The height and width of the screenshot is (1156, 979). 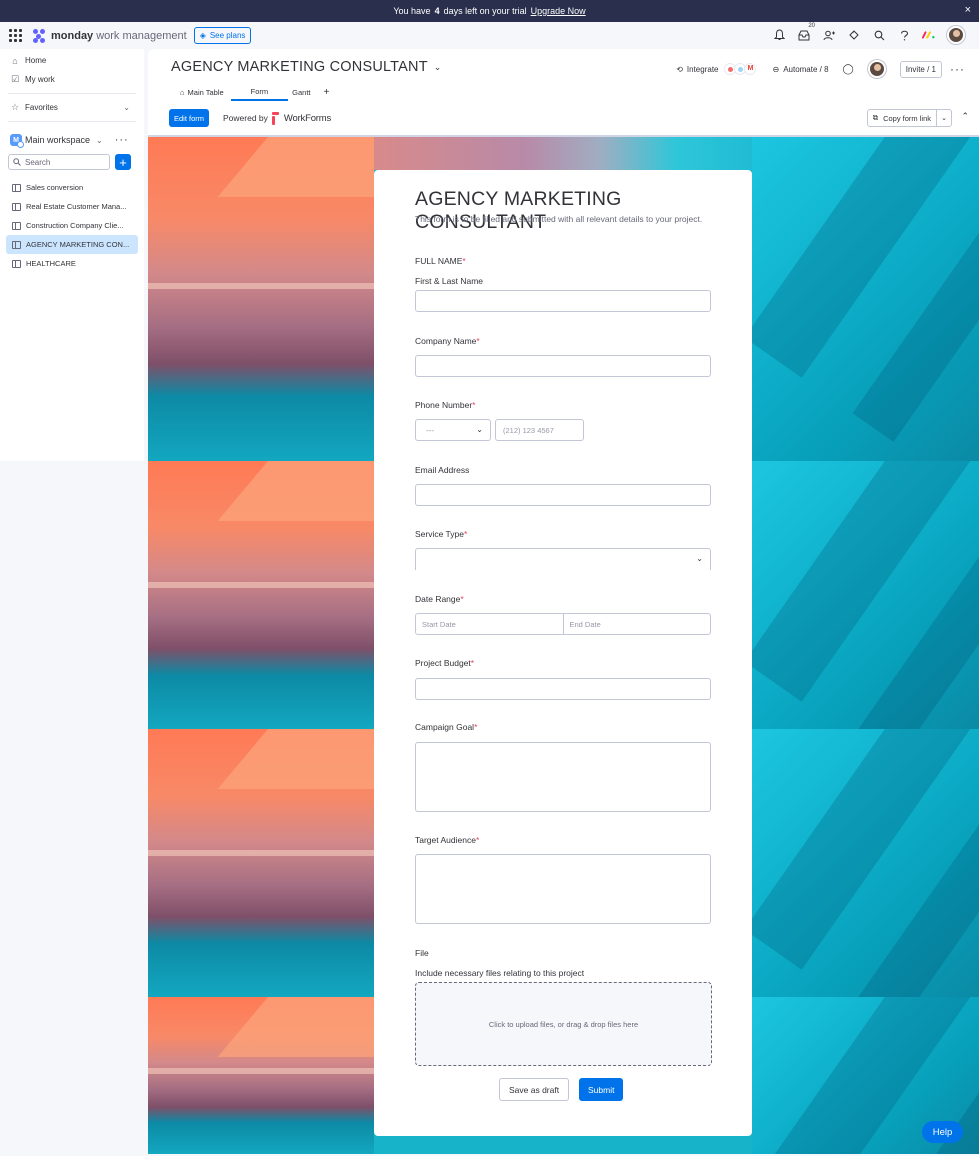 I want to click on monday-logo: monday work management, so click(x=110, y=35).